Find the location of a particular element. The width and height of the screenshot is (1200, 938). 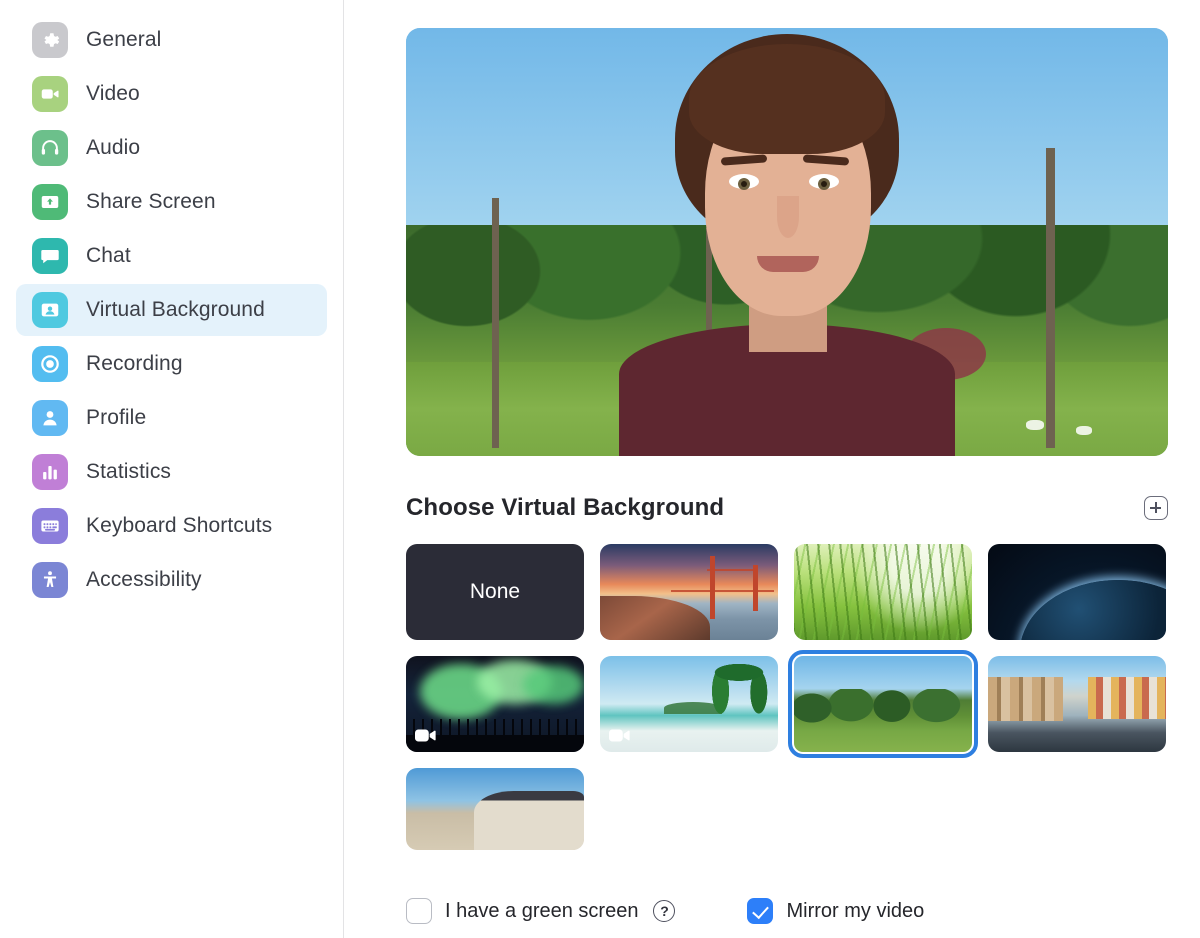

help-icon: ? is located at coordinates (664, 911).